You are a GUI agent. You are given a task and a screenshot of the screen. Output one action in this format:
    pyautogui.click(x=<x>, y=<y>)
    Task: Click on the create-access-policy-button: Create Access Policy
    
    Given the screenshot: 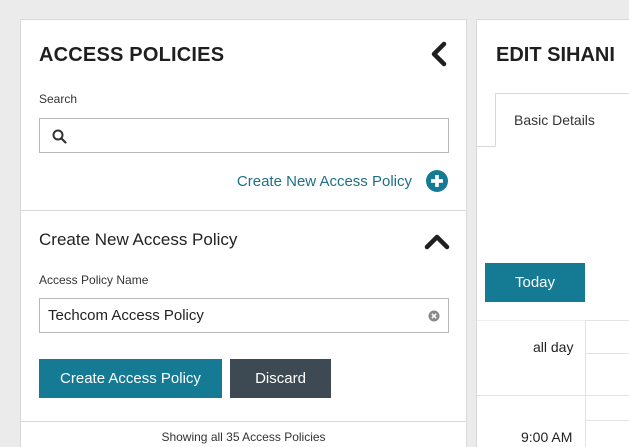 What is the action you would take?
    pyautogui.click(x=130, y=378)
    